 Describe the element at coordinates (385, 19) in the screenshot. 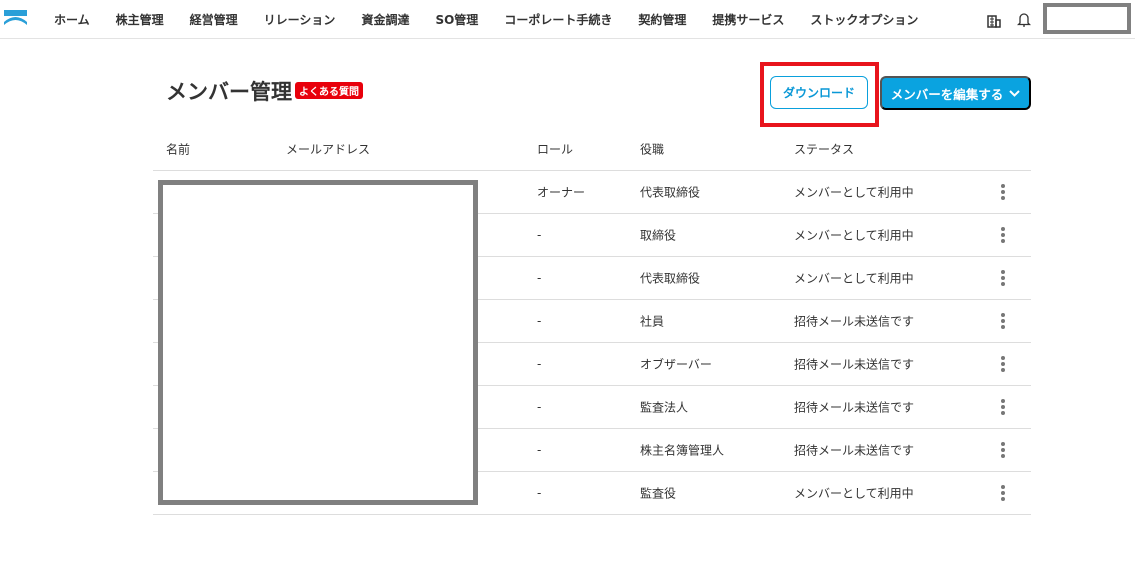

I see `nav-item: 資金調達` at that location.